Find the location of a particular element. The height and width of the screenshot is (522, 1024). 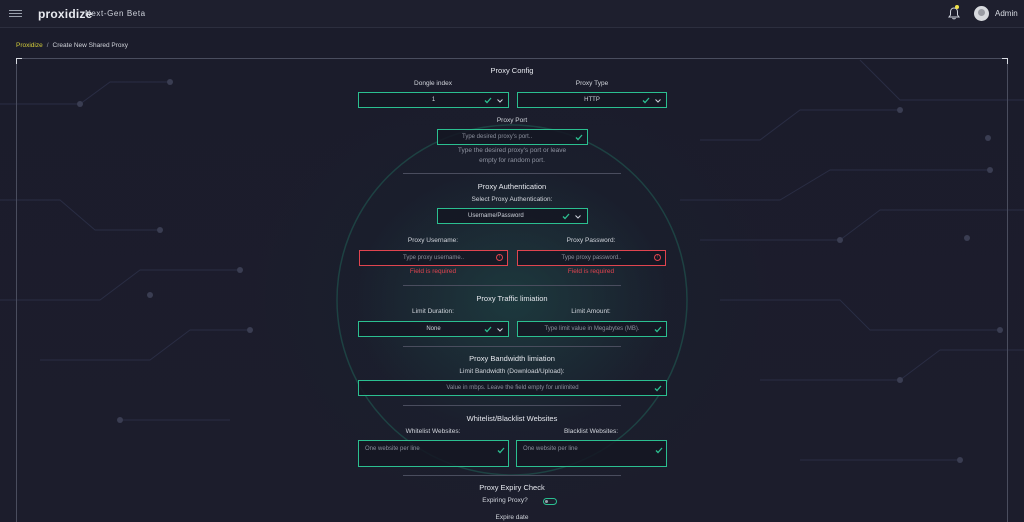

limit-duration-value: None is located at coordinates (433, 329).